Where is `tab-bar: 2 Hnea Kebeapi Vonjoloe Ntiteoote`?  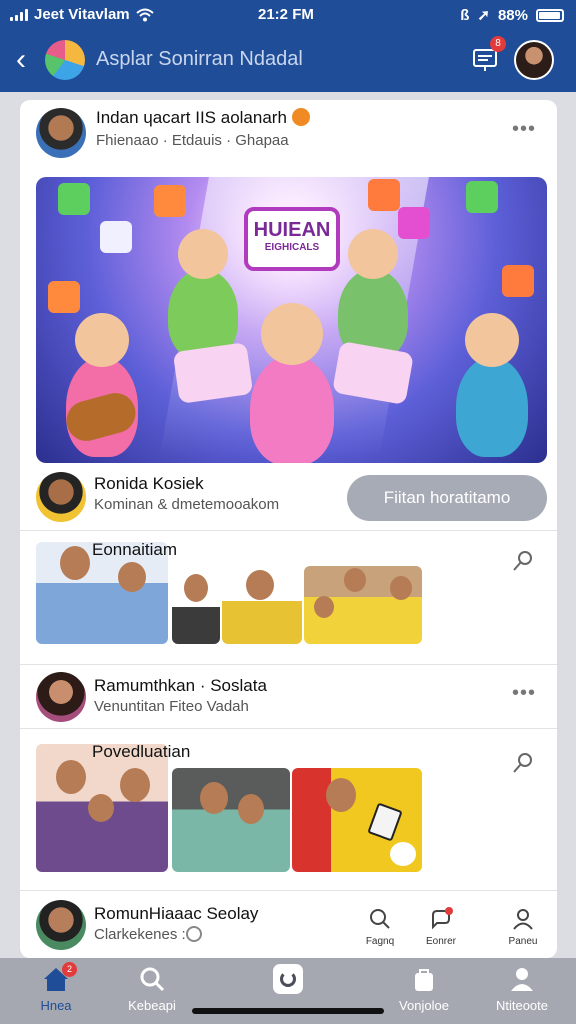
tab-bar: 2 Hnea Kebeapi Vonjoloe Ntiteoote is located at coordinates (288, 991).